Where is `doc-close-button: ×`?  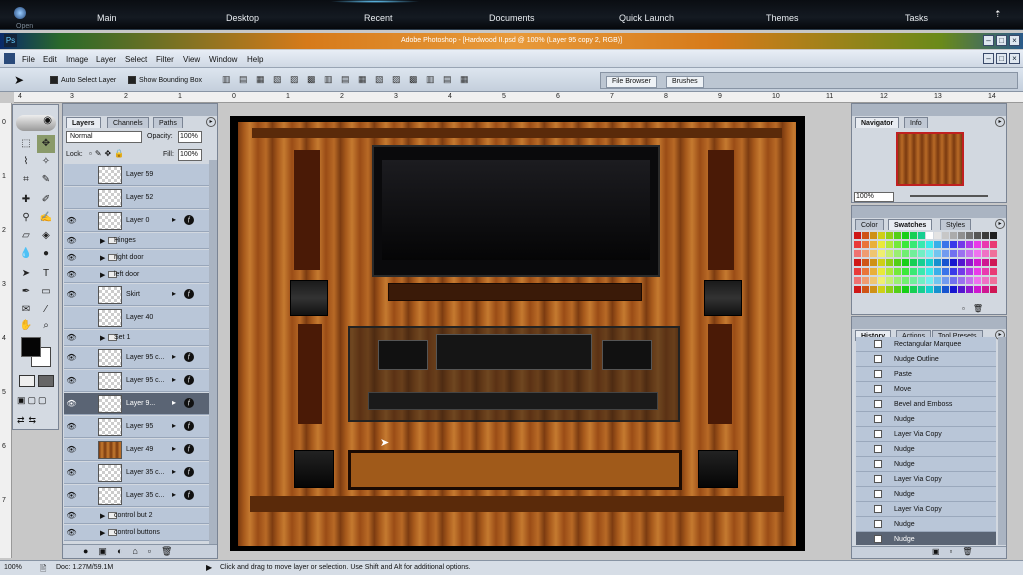 doc-close-button: × is located at coordinates (1014, 58).